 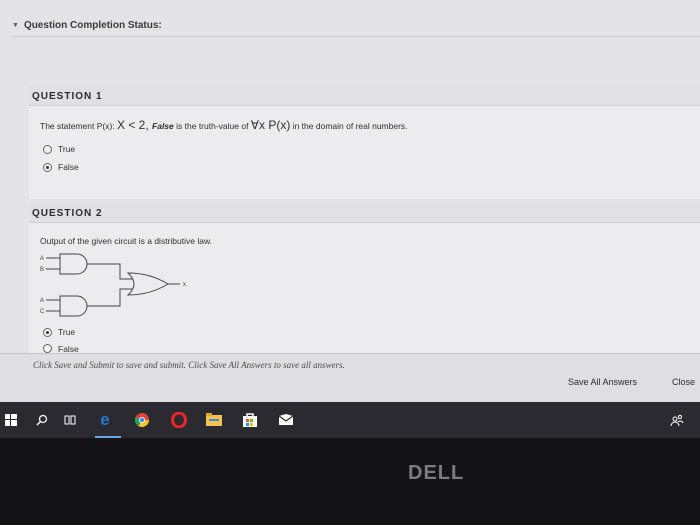 What do you see at coordinates (147, 284) in the screenshot?
I see `or-gate` at bounding box center [147, 284].